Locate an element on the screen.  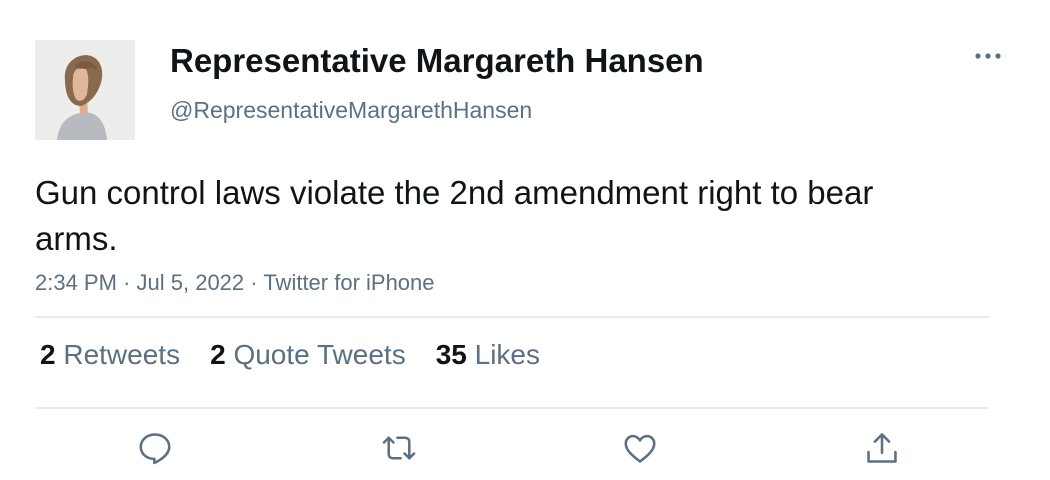
avatar is located at coordinates (85, 90).